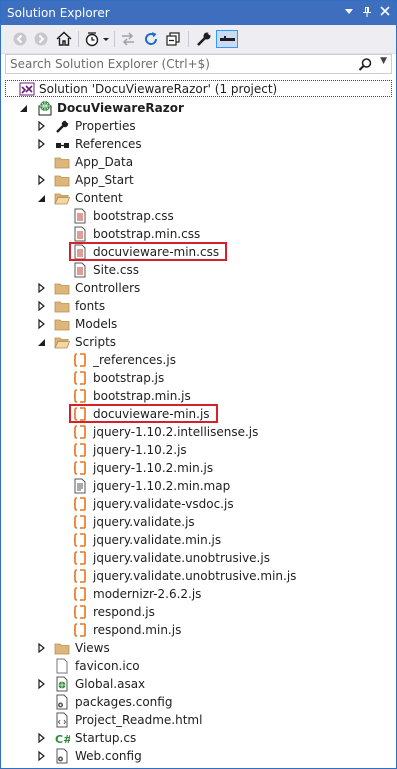 Image resolution: width=397 pixels, height=769 pixels. Describe the element at coordinates (120, 108) in the screenshot. I see `project-label: DocuViewareRazor` at that location.